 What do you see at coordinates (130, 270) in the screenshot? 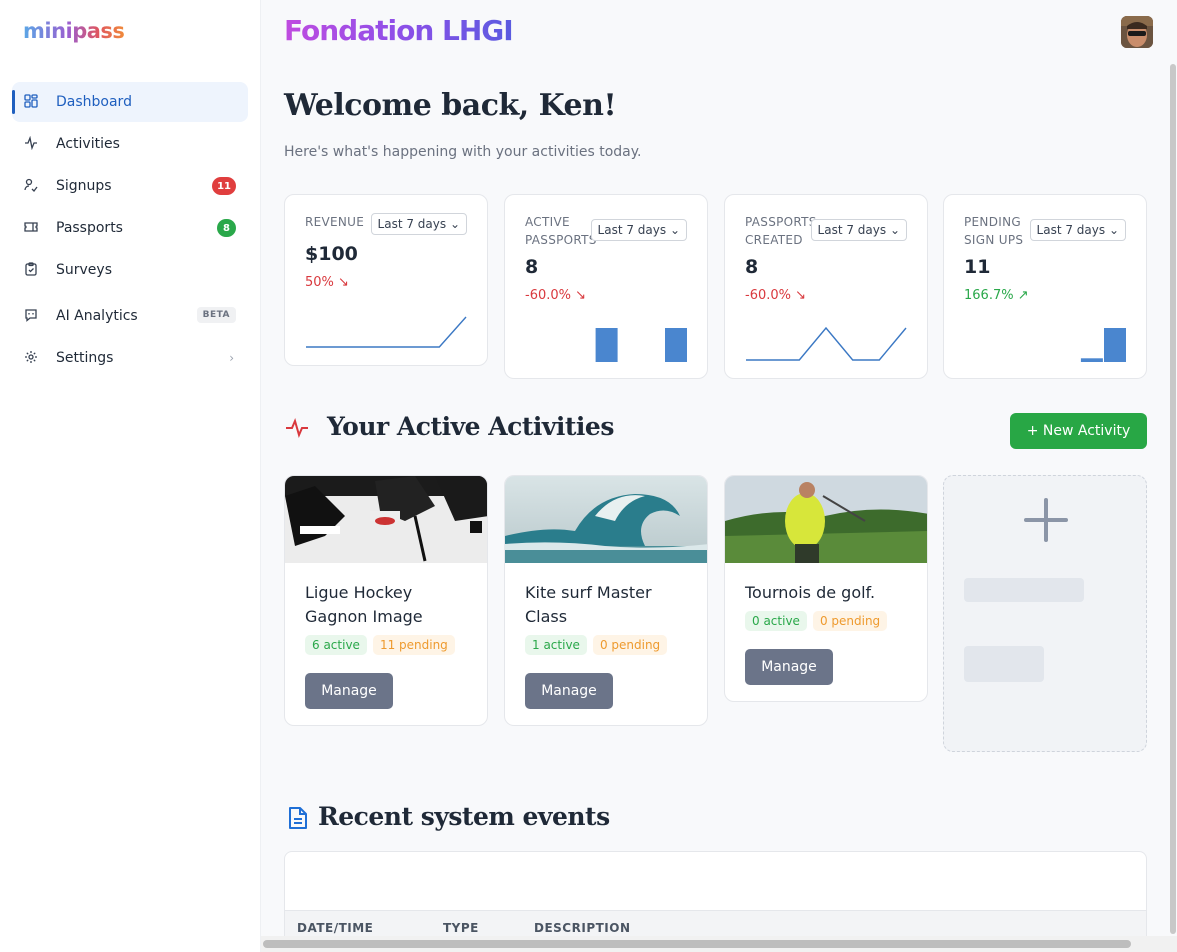
I see `sidebar-item-surveys: Surveys` at bounding box center [130, 270].